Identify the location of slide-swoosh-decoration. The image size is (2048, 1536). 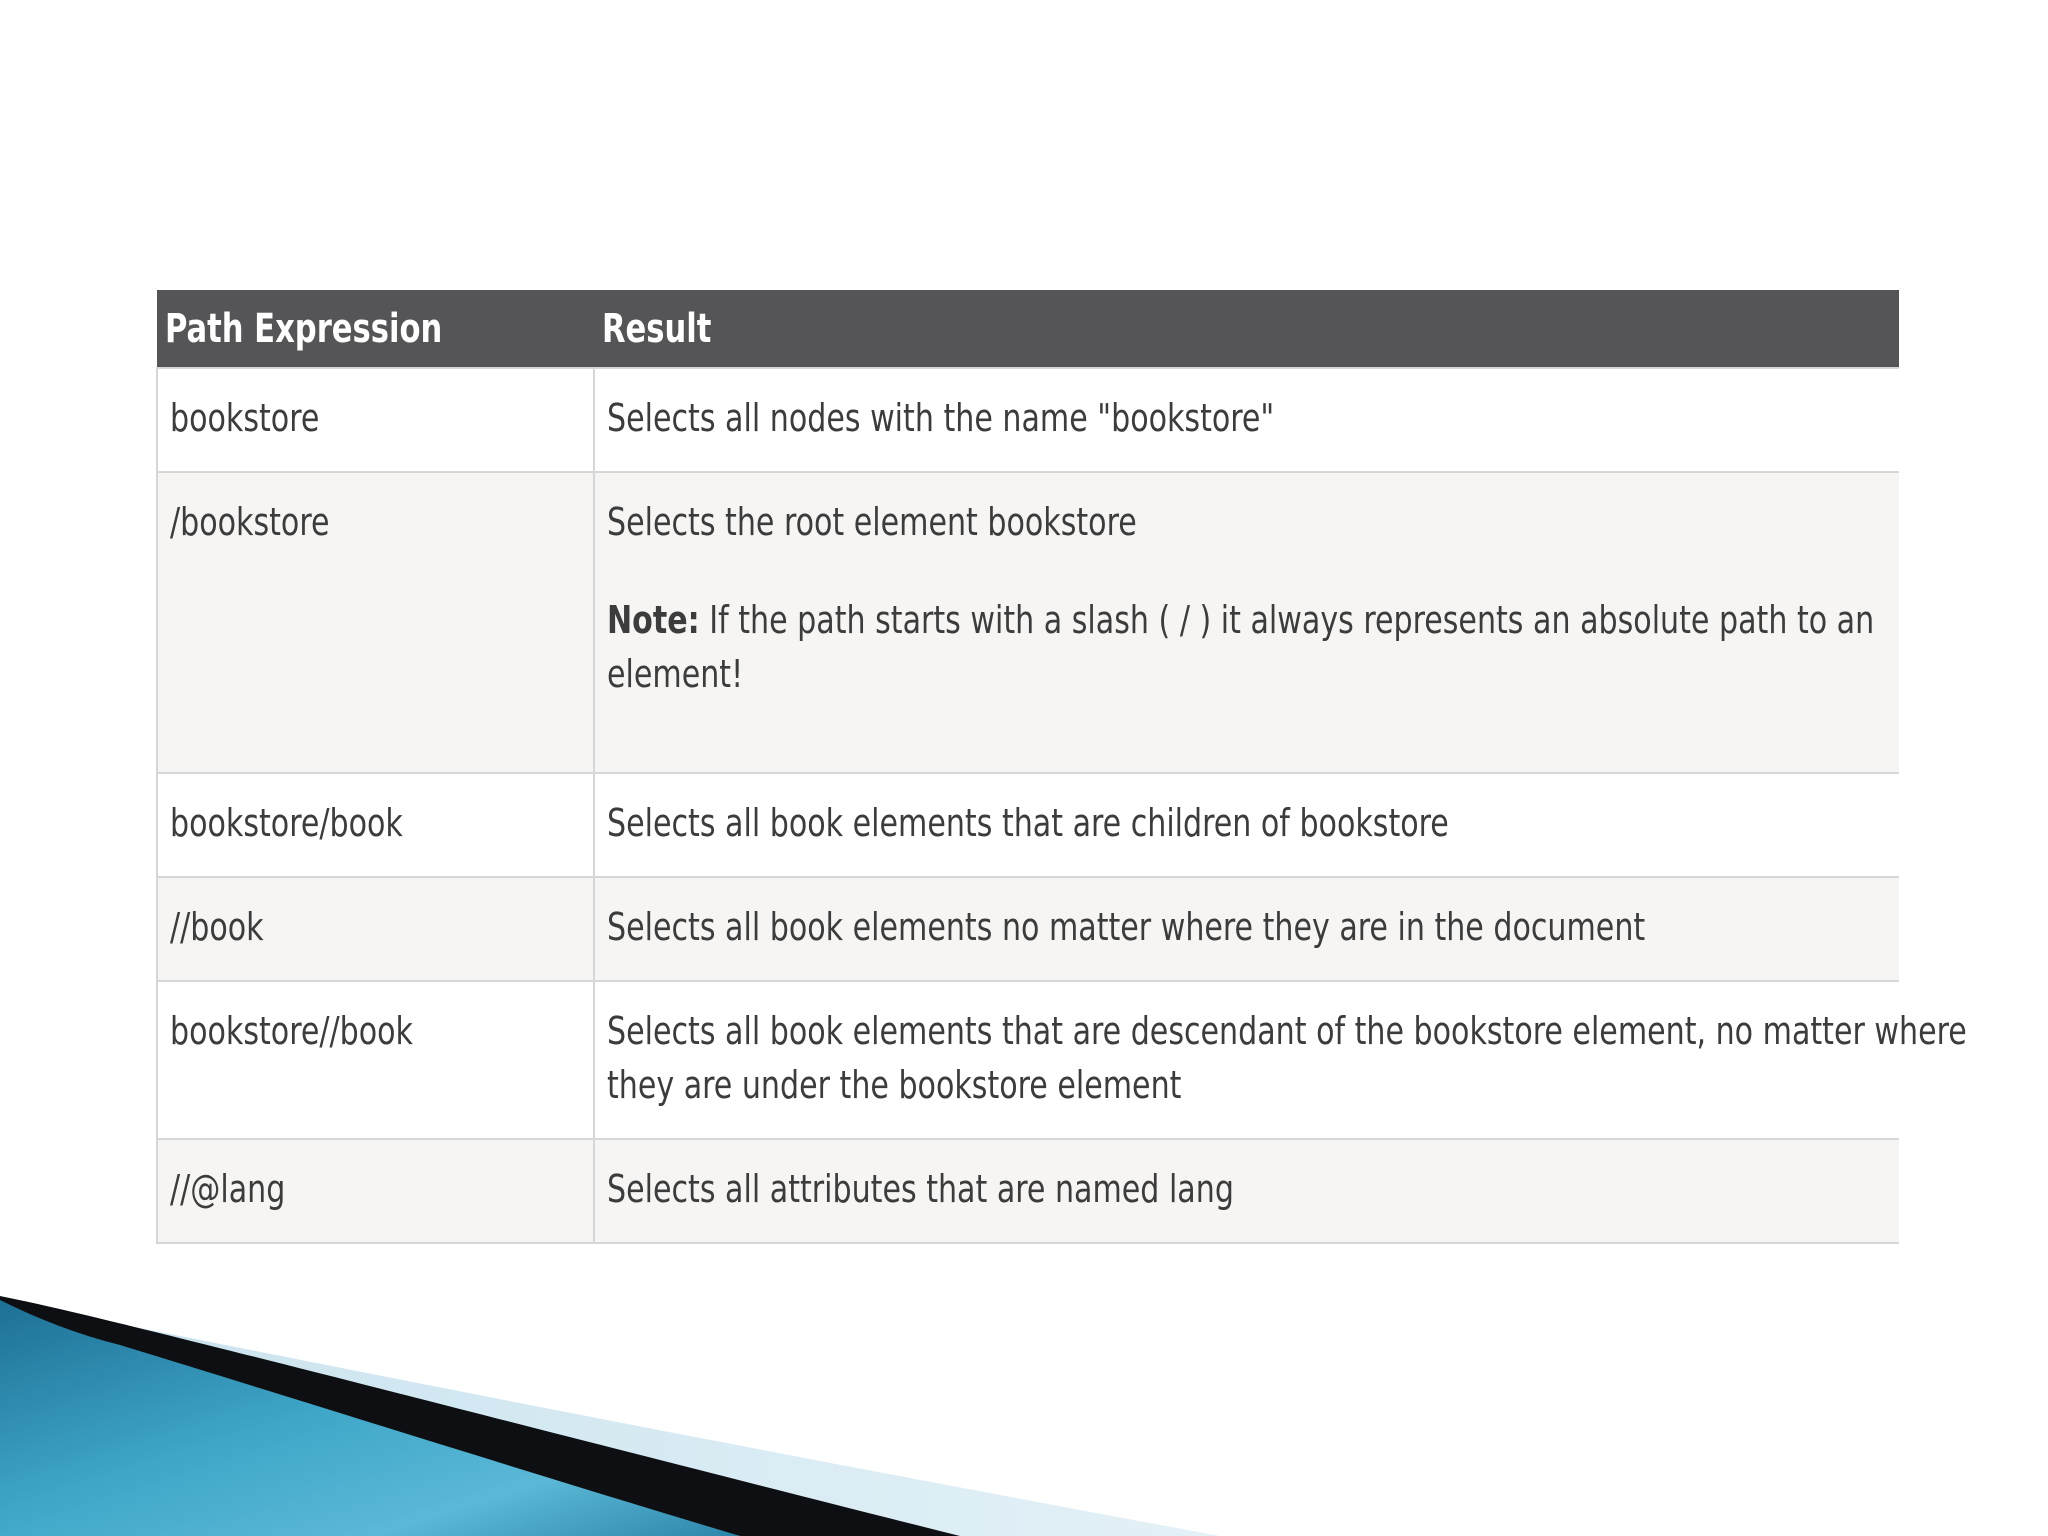
(610, 1416).